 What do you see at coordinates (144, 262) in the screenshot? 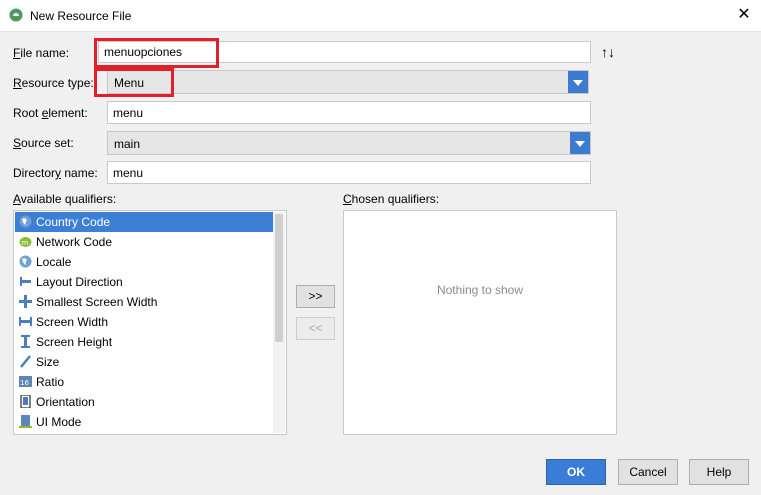
I see `qualifier-list-item: Locale` at bounding box center [144, 262].